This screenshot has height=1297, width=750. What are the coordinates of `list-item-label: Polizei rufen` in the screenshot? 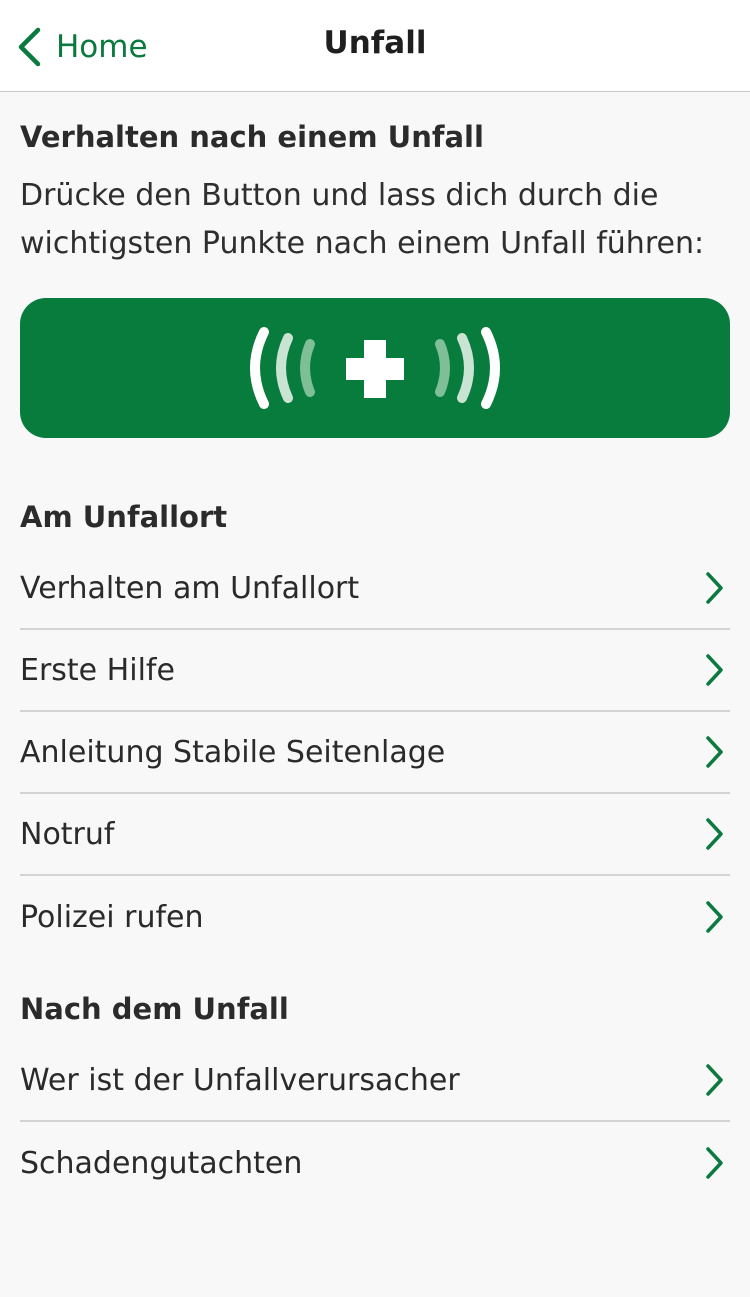 It's located at (112, 917).